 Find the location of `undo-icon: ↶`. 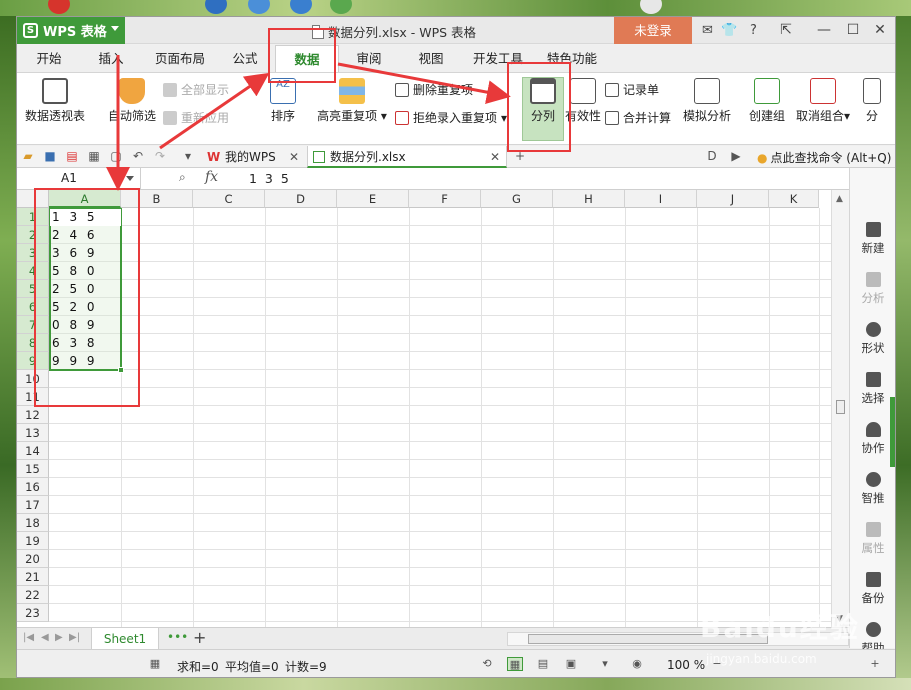

undo-icon: ↶ is located at coordinates (138, 156).